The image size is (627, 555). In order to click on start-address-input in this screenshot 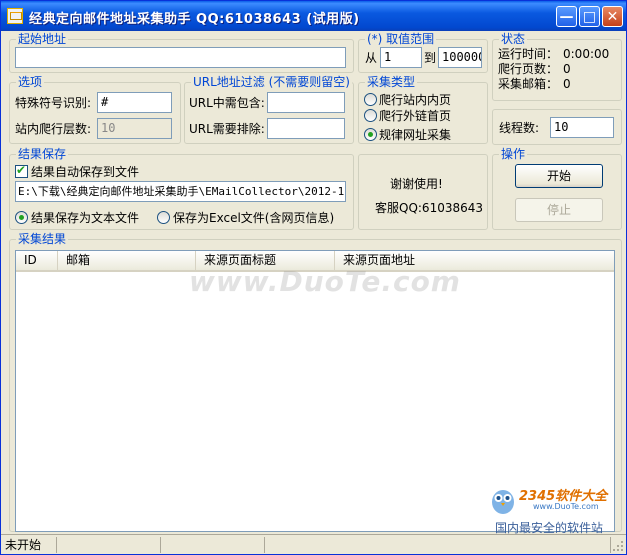, I will do `click(180, 57)`.